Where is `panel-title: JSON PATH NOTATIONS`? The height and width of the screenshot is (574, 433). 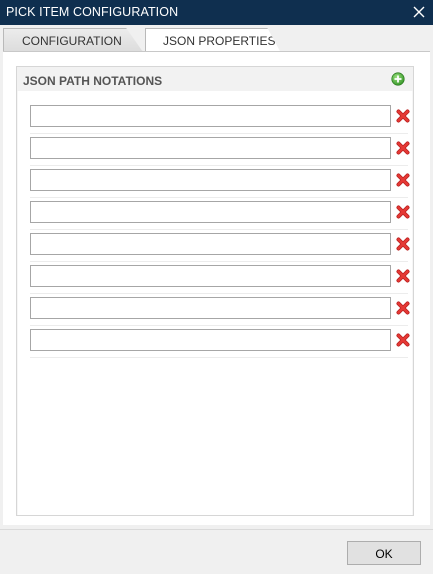 panel-title: JSON PATH NOTATIONS is located at coordinates (93, 81).